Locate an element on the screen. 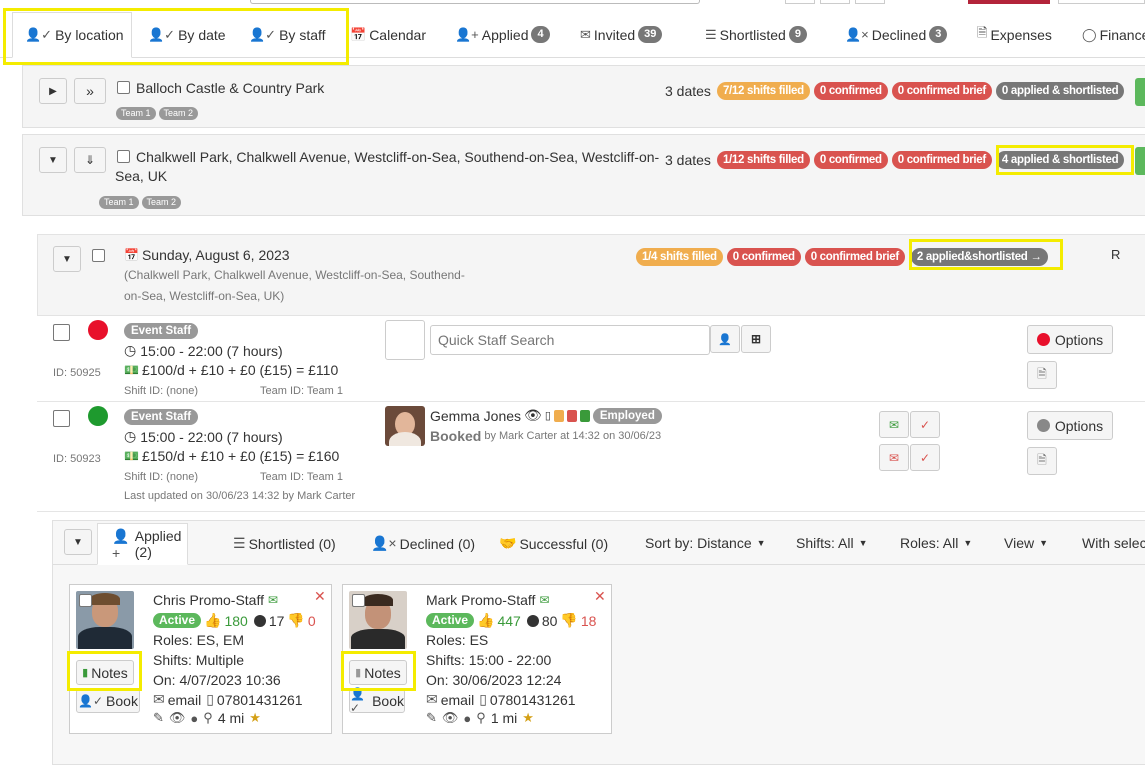  tab-shortlisted: ☰ Shortlisted 9 is located at coordinates (756, 34).